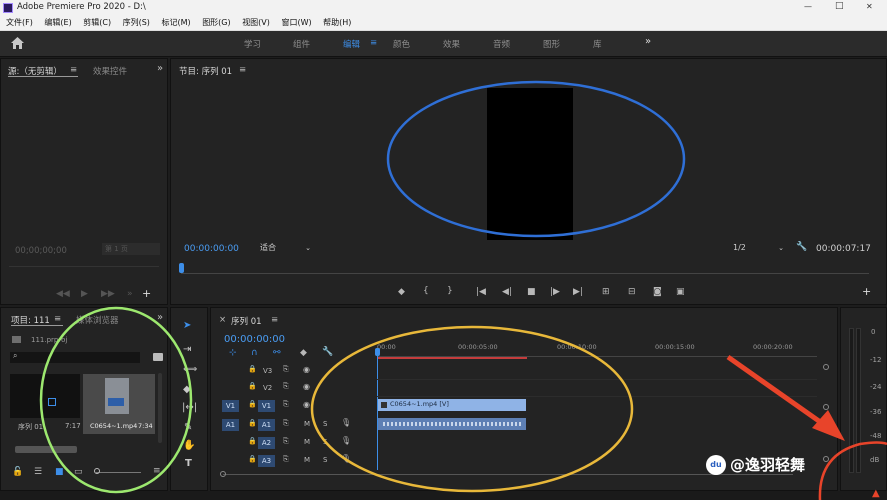 This screenshot has height=500, width=887. I want to click on menu-file: 文件(F), so click(19, 23).